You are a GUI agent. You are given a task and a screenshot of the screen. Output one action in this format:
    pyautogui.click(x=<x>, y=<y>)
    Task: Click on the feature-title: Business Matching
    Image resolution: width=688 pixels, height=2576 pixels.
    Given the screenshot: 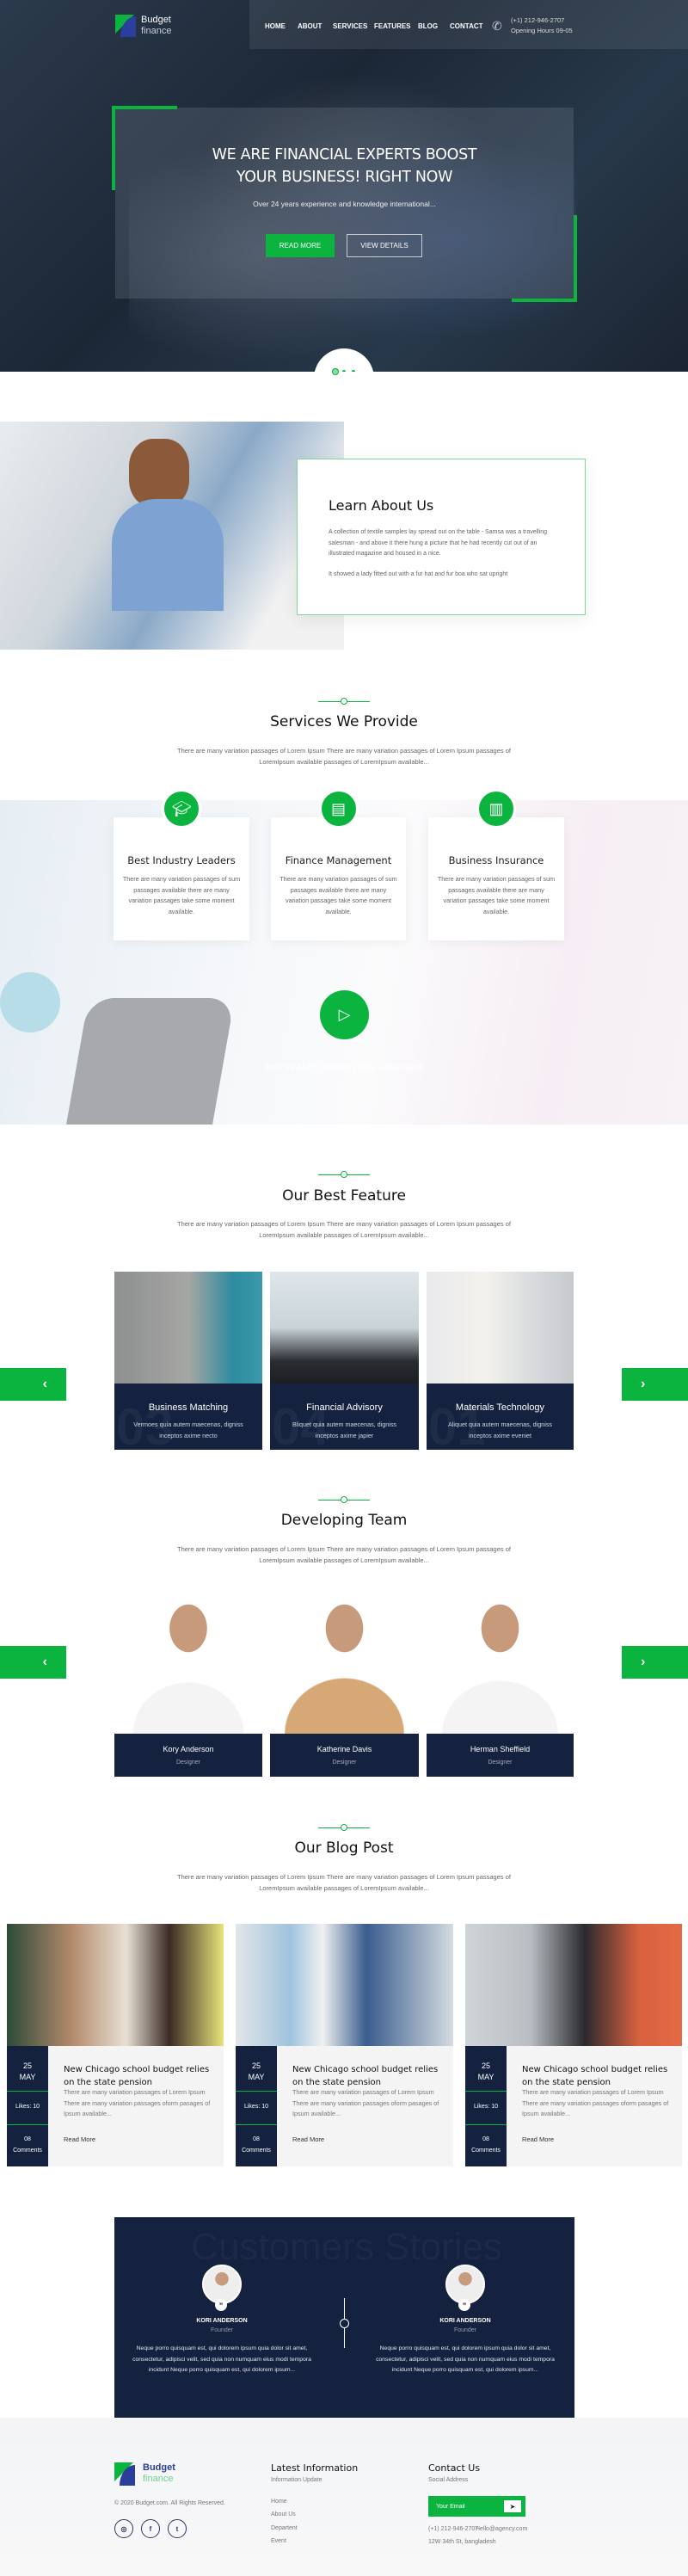 What is the action you would take?
    pyautogui.click(x=188, y=1408)
    